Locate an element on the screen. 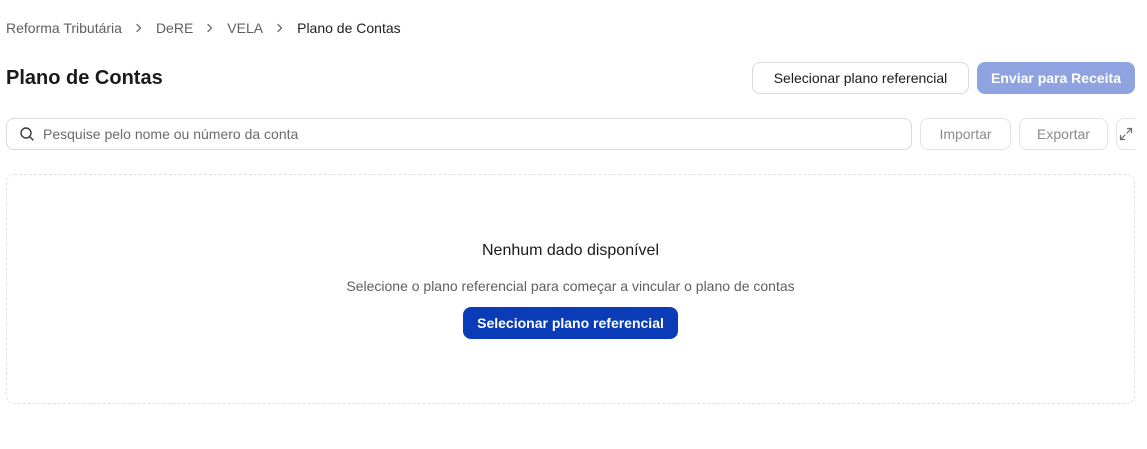  expand-button is located at coordinates (1125, 134).